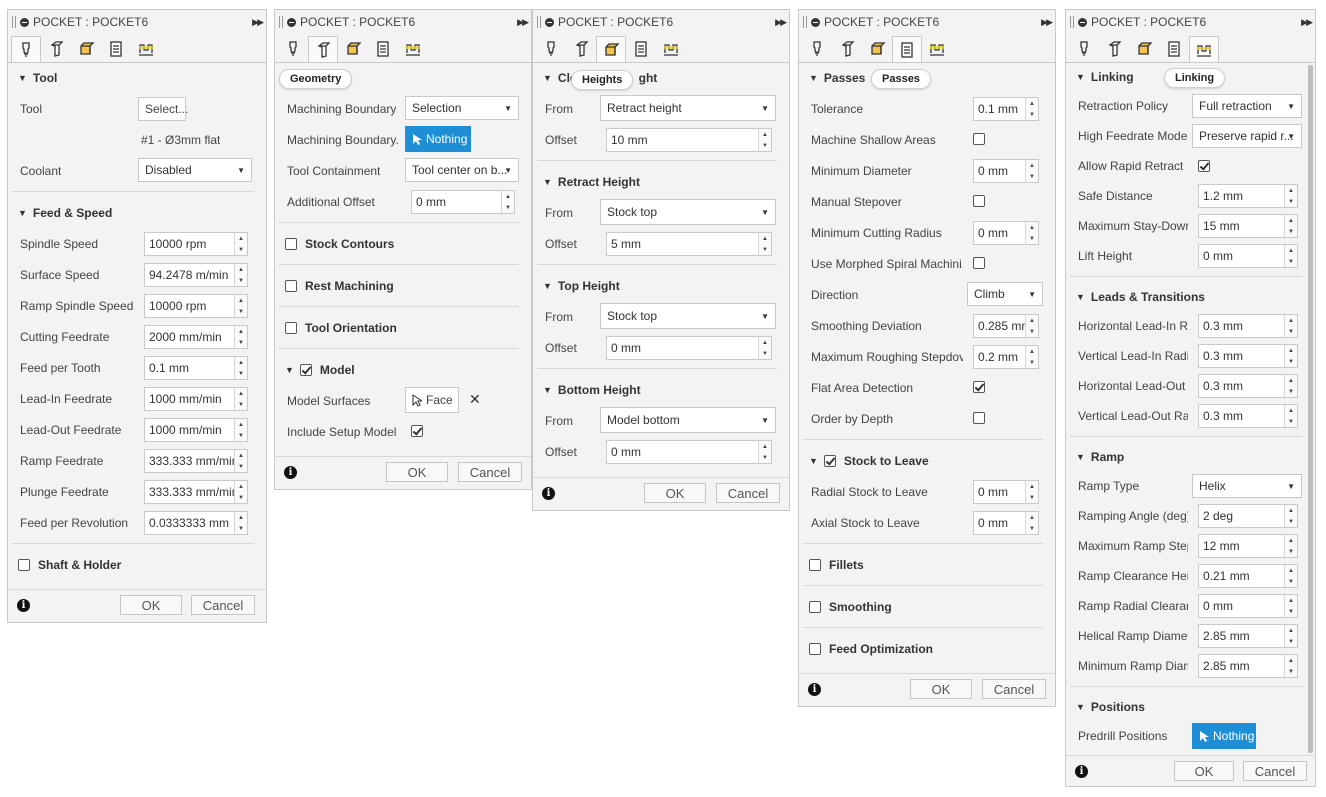 The height and width of the screenshot is (797, 1326). Describe the element at coordinates (1195, 78) in the screenshot. I see `linking-section-pill: Linking` at that location.